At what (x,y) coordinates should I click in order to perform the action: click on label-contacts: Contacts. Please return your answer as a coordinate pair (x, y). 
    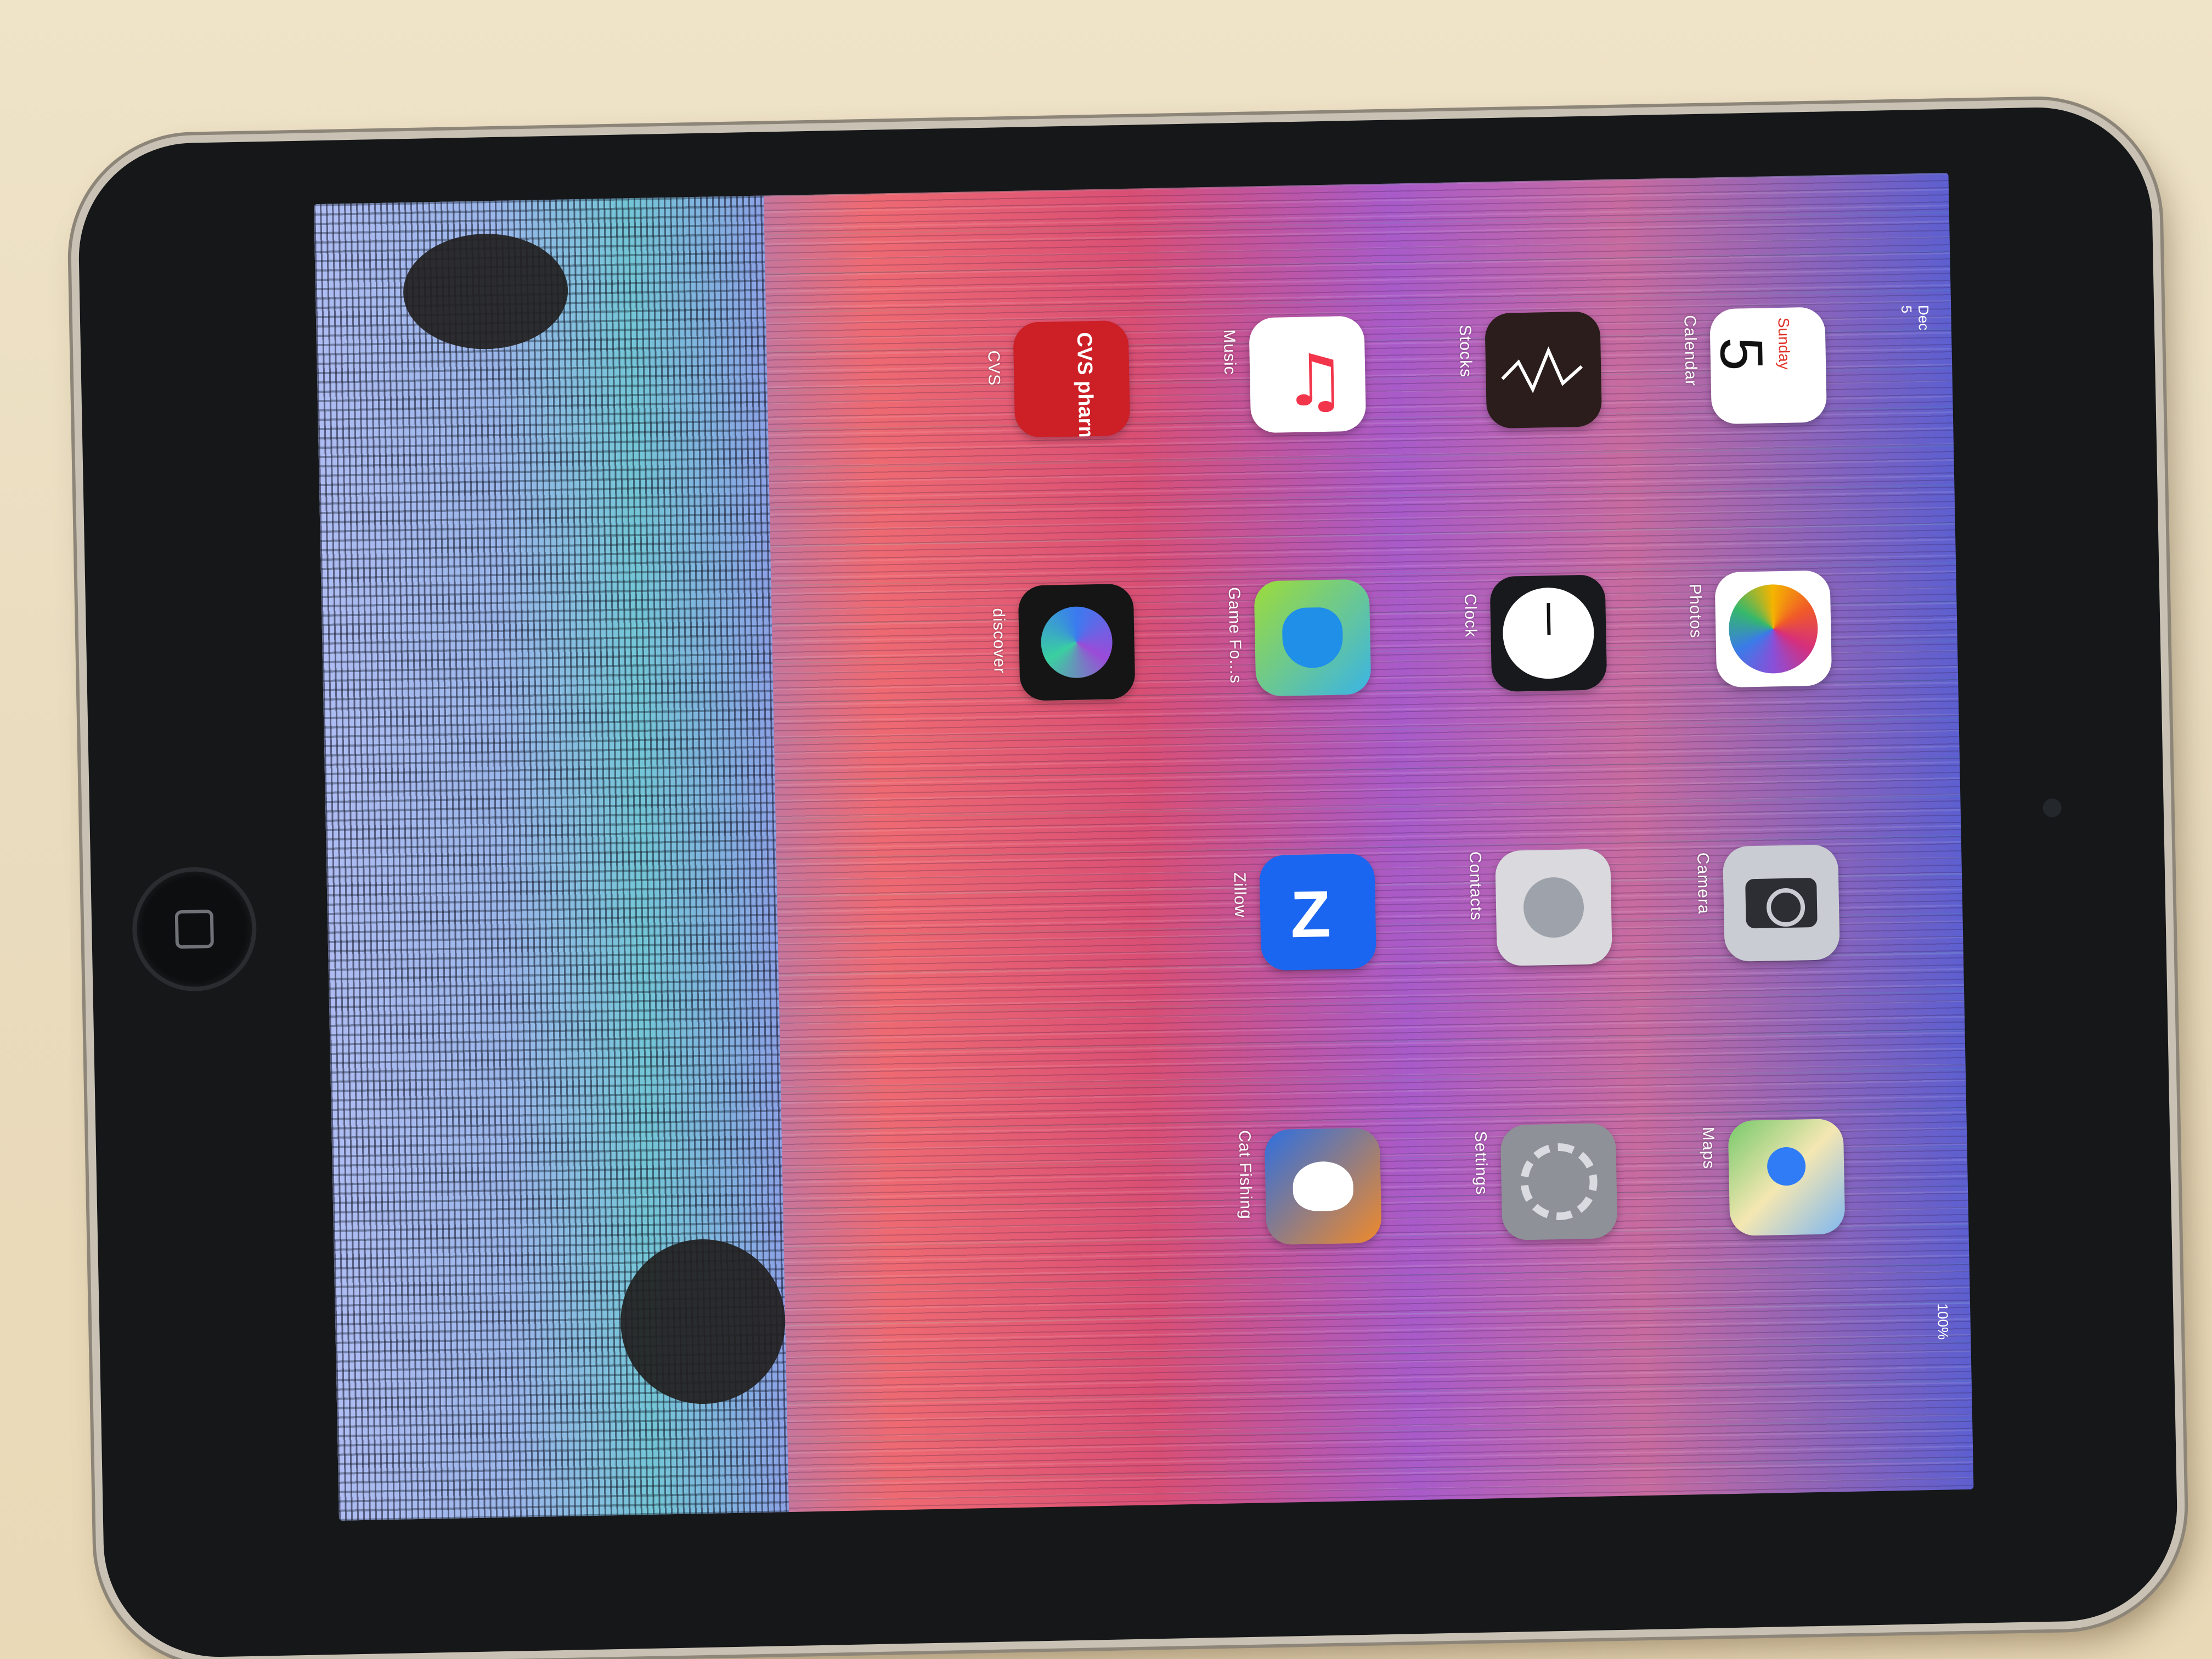
    Looking at the image, I should click on (1476, 886).